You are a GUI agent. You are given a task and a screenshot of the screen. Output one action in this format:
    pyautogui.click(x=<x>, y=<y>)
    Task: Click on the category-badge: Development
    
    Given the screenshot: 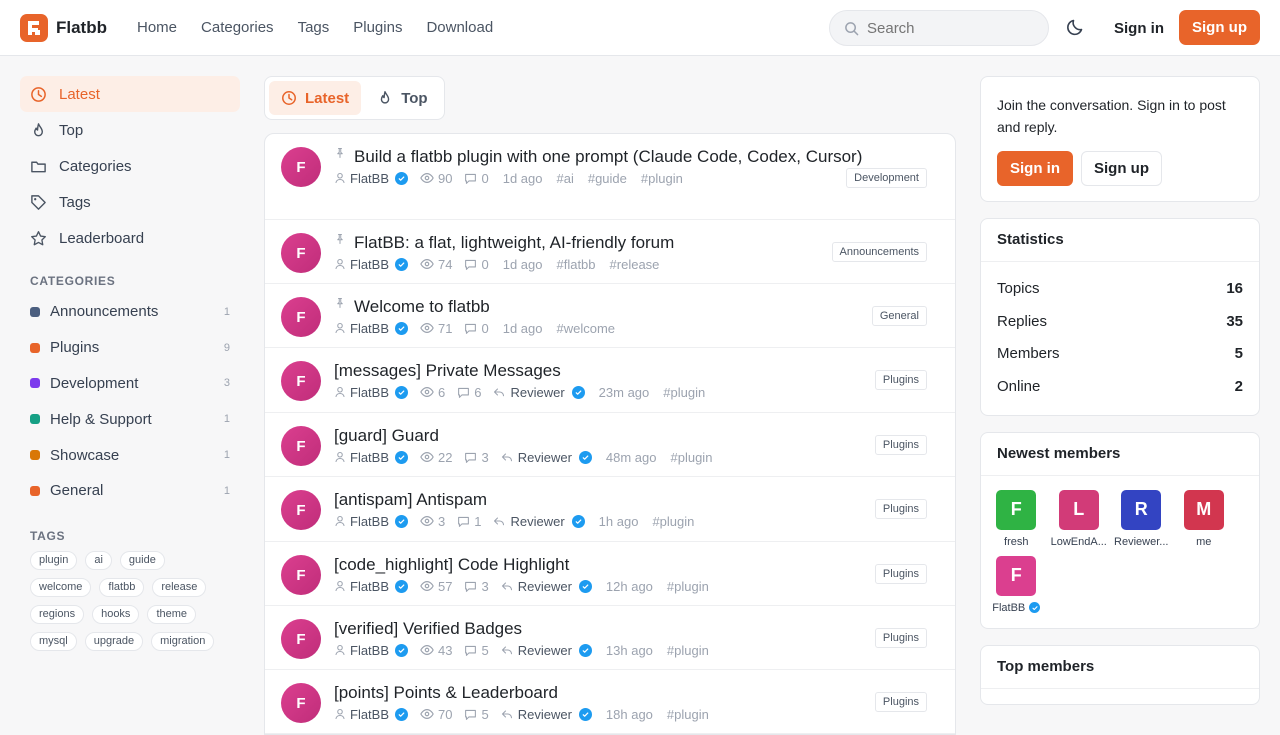 What is the action you would take?
    pyautogui.click(x=886, y=178)
    